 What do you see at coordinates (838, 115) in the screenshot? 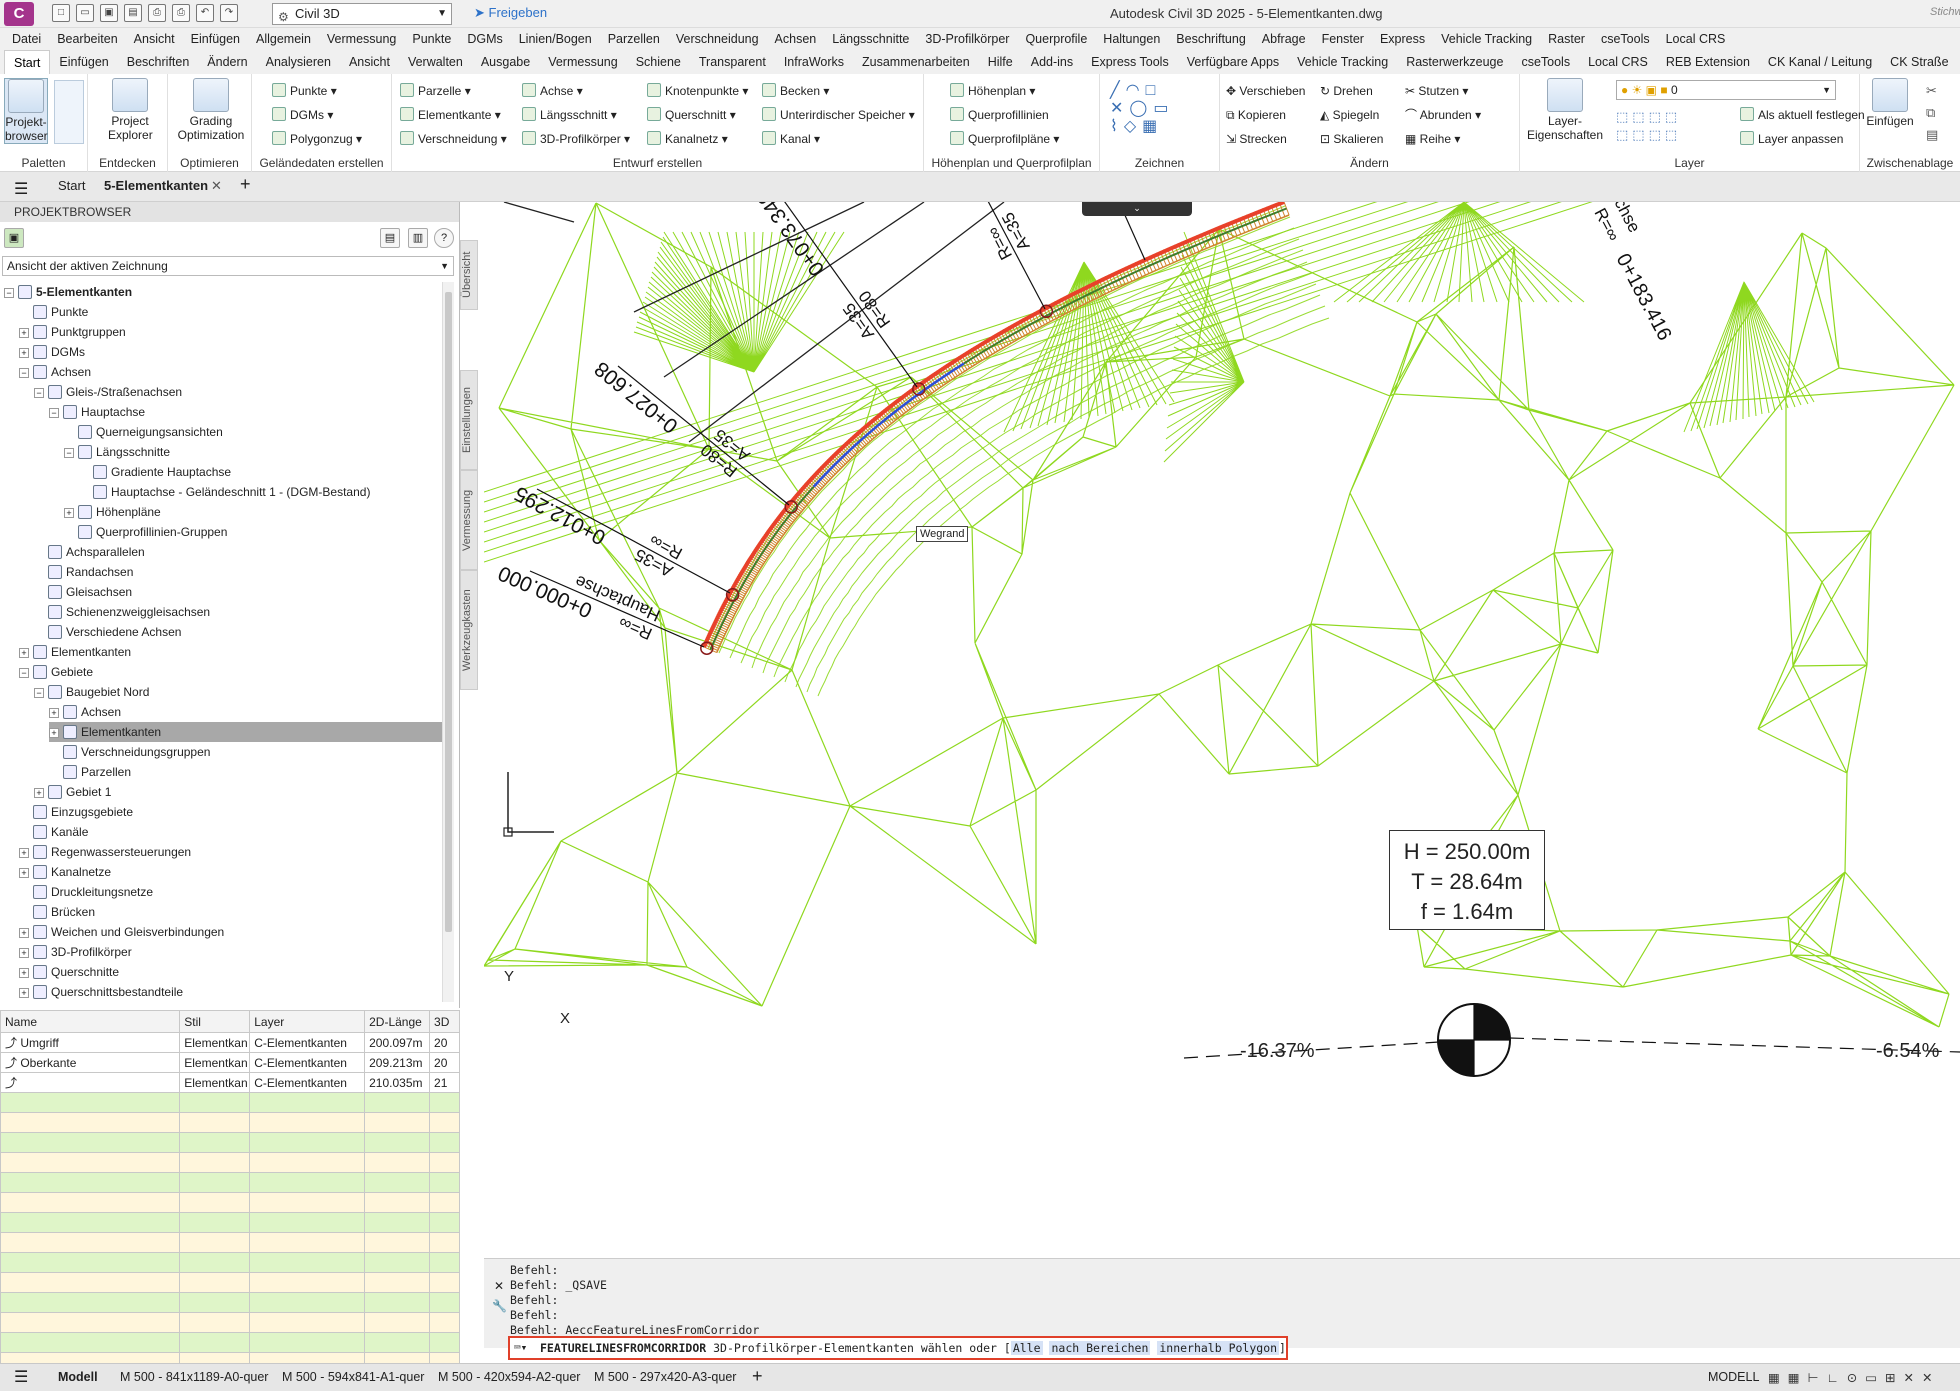
I see `ribbon-speicher: Unterirdischer Speicher ▾` at bounding box center [838, 115].